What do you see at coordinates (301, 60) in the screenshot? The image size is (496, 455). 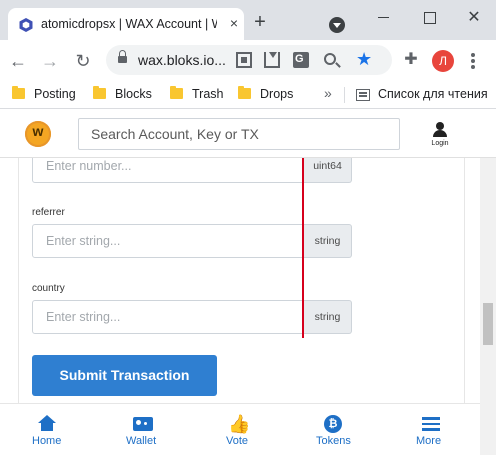 I see `translate-icon` at bounding box center [301, 60].